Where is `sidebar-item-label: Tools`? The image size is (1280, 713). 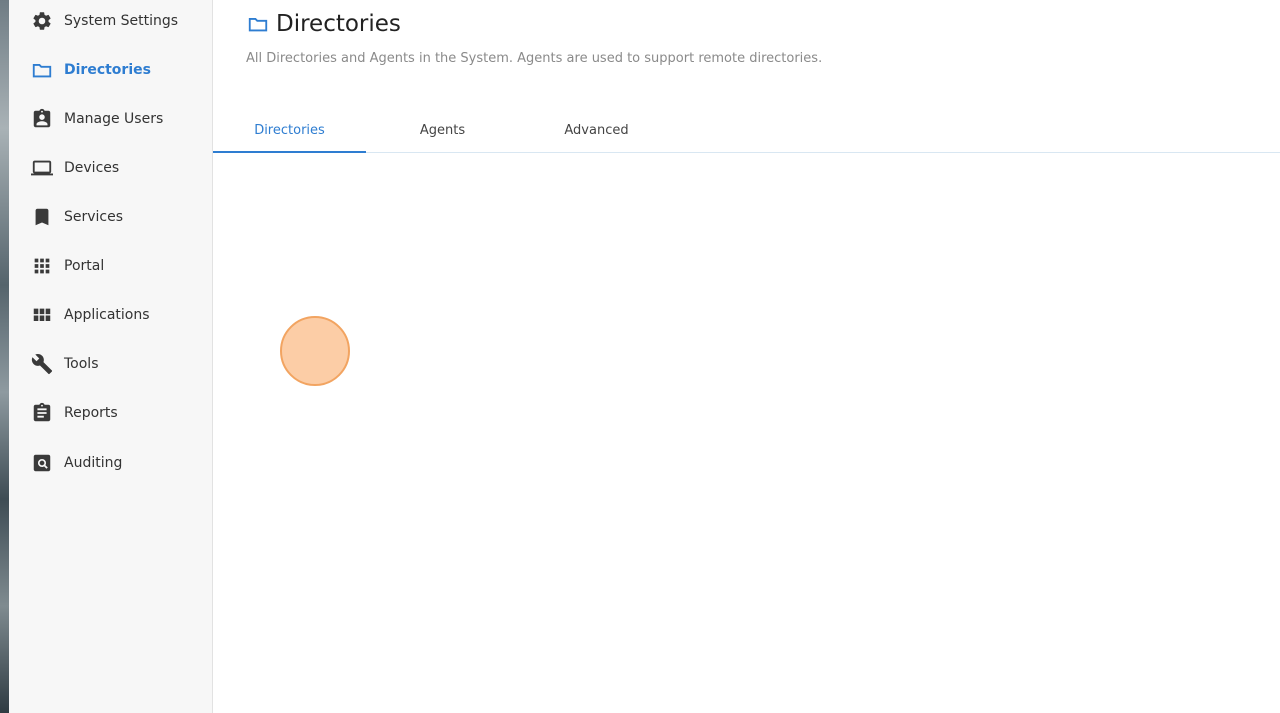 sidebar-item-label: Tools is located at coordinates (81, 364).